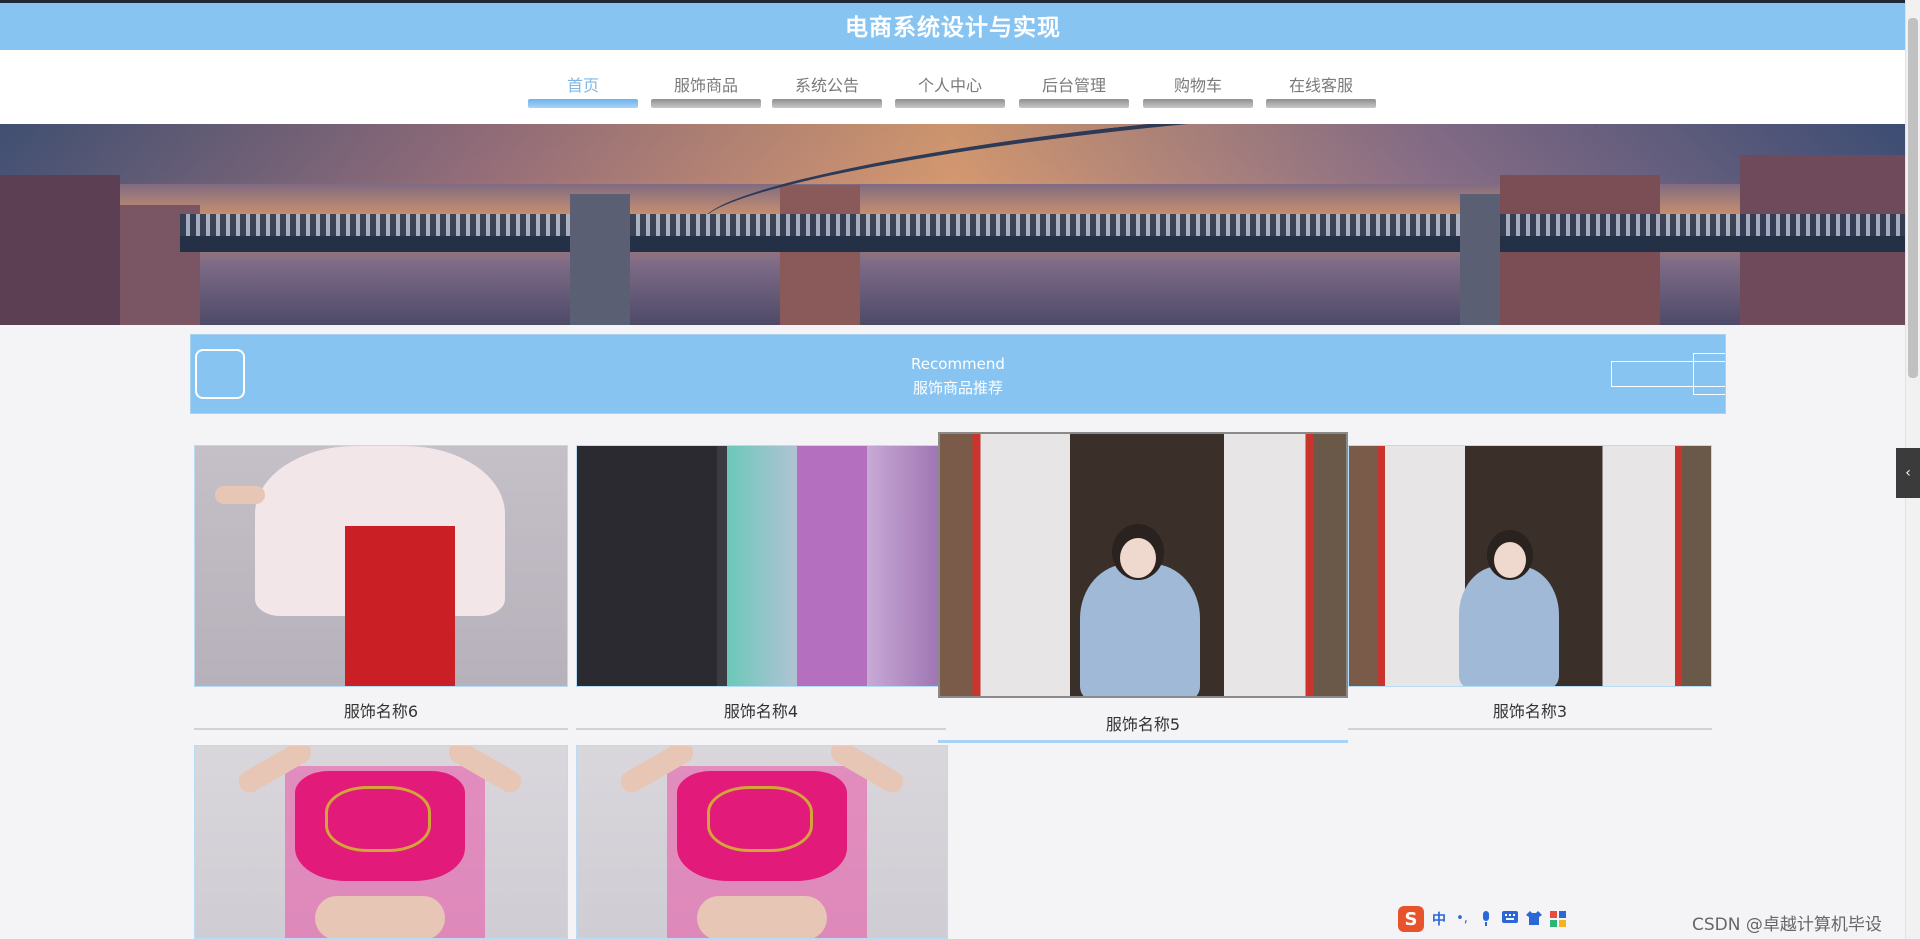 Image resolution: width=1920 pixels, height=939 pixels. I want to click on nav-item-label: 在线客服, so click(1320, 85).